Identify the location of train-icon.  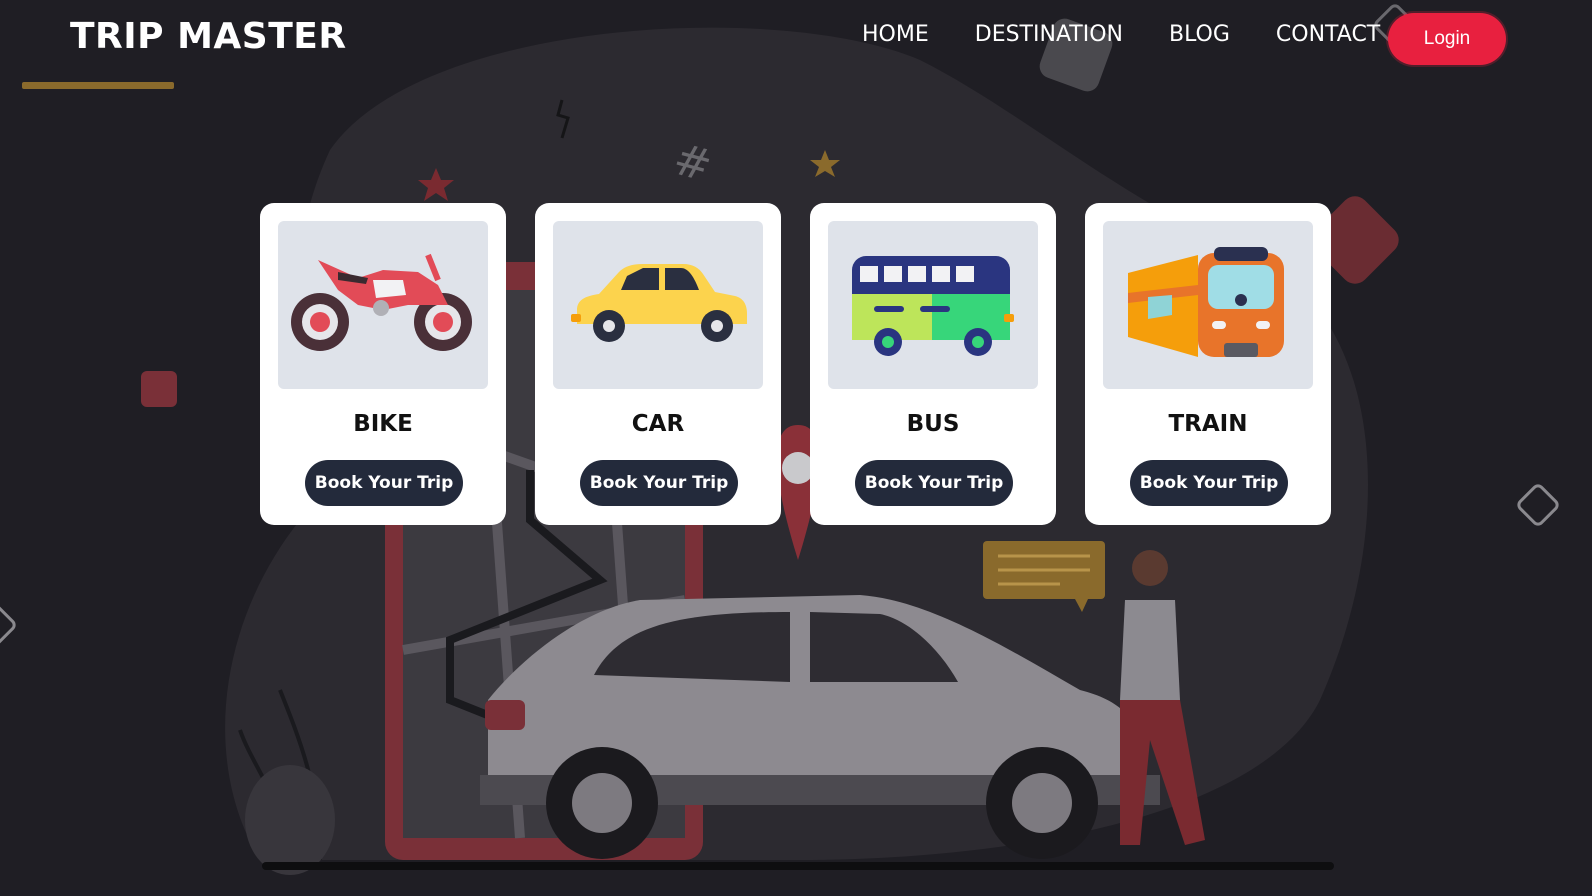
(1206, 302).